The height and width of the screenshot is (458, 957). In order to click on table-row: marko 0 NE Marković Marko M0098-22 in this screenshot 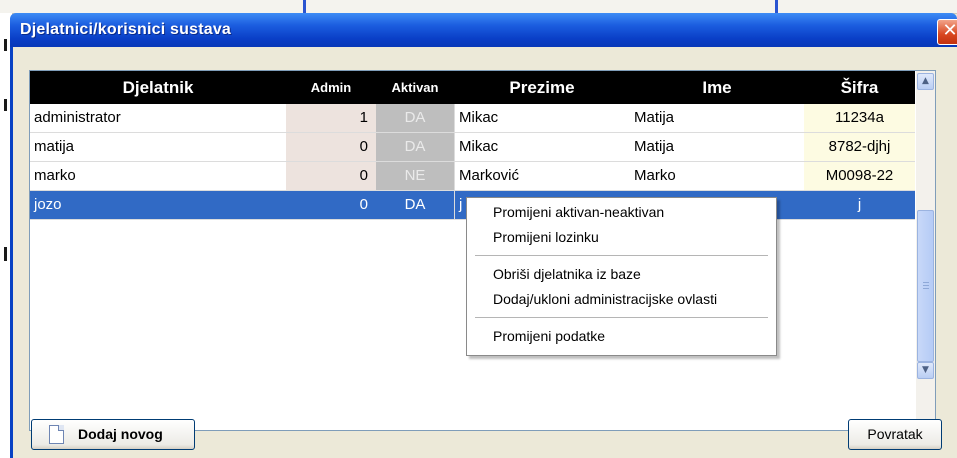, I will do `click(472, 176)`.